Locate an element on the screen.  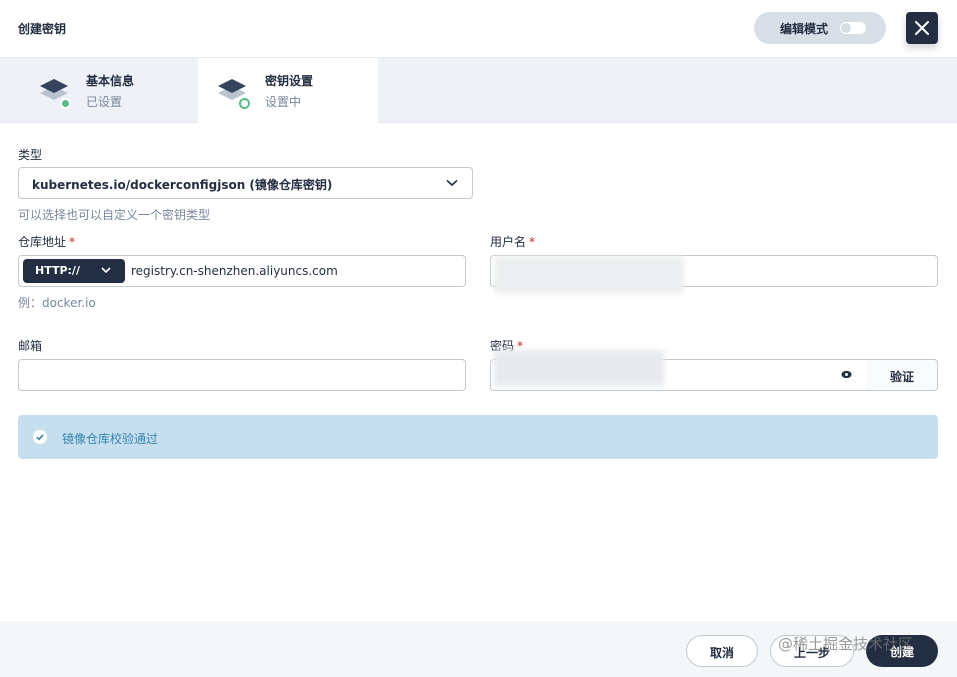
registry-input: registry.cn-shenzhen.aliyuncs.com is located at coordinates (234, 271).